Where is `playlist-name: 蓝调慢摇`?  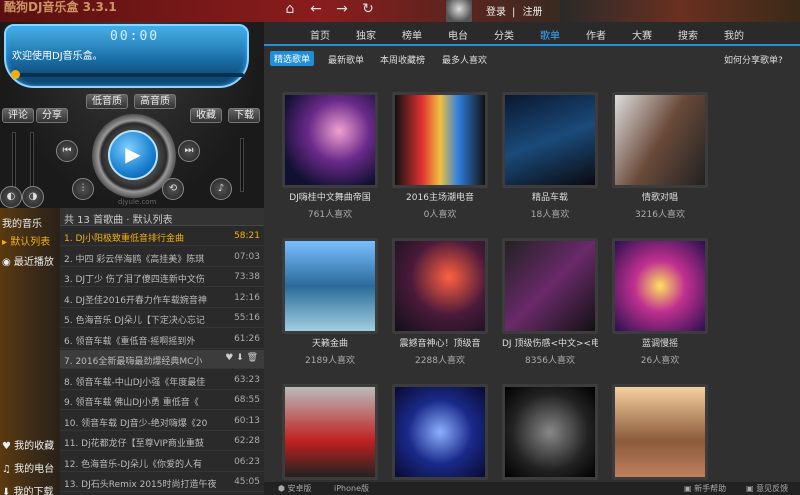
playlist-name: 蓝调慢摇 is located at coordinates (660, 342).